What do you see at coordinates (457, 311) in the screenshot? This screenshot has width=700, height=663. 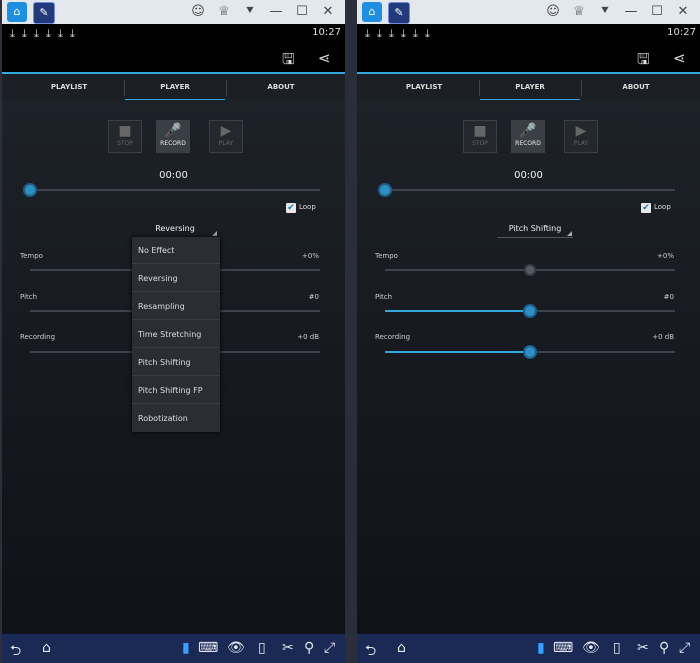 I see `pitch-slider-fill` at bounding box center [457, 311].